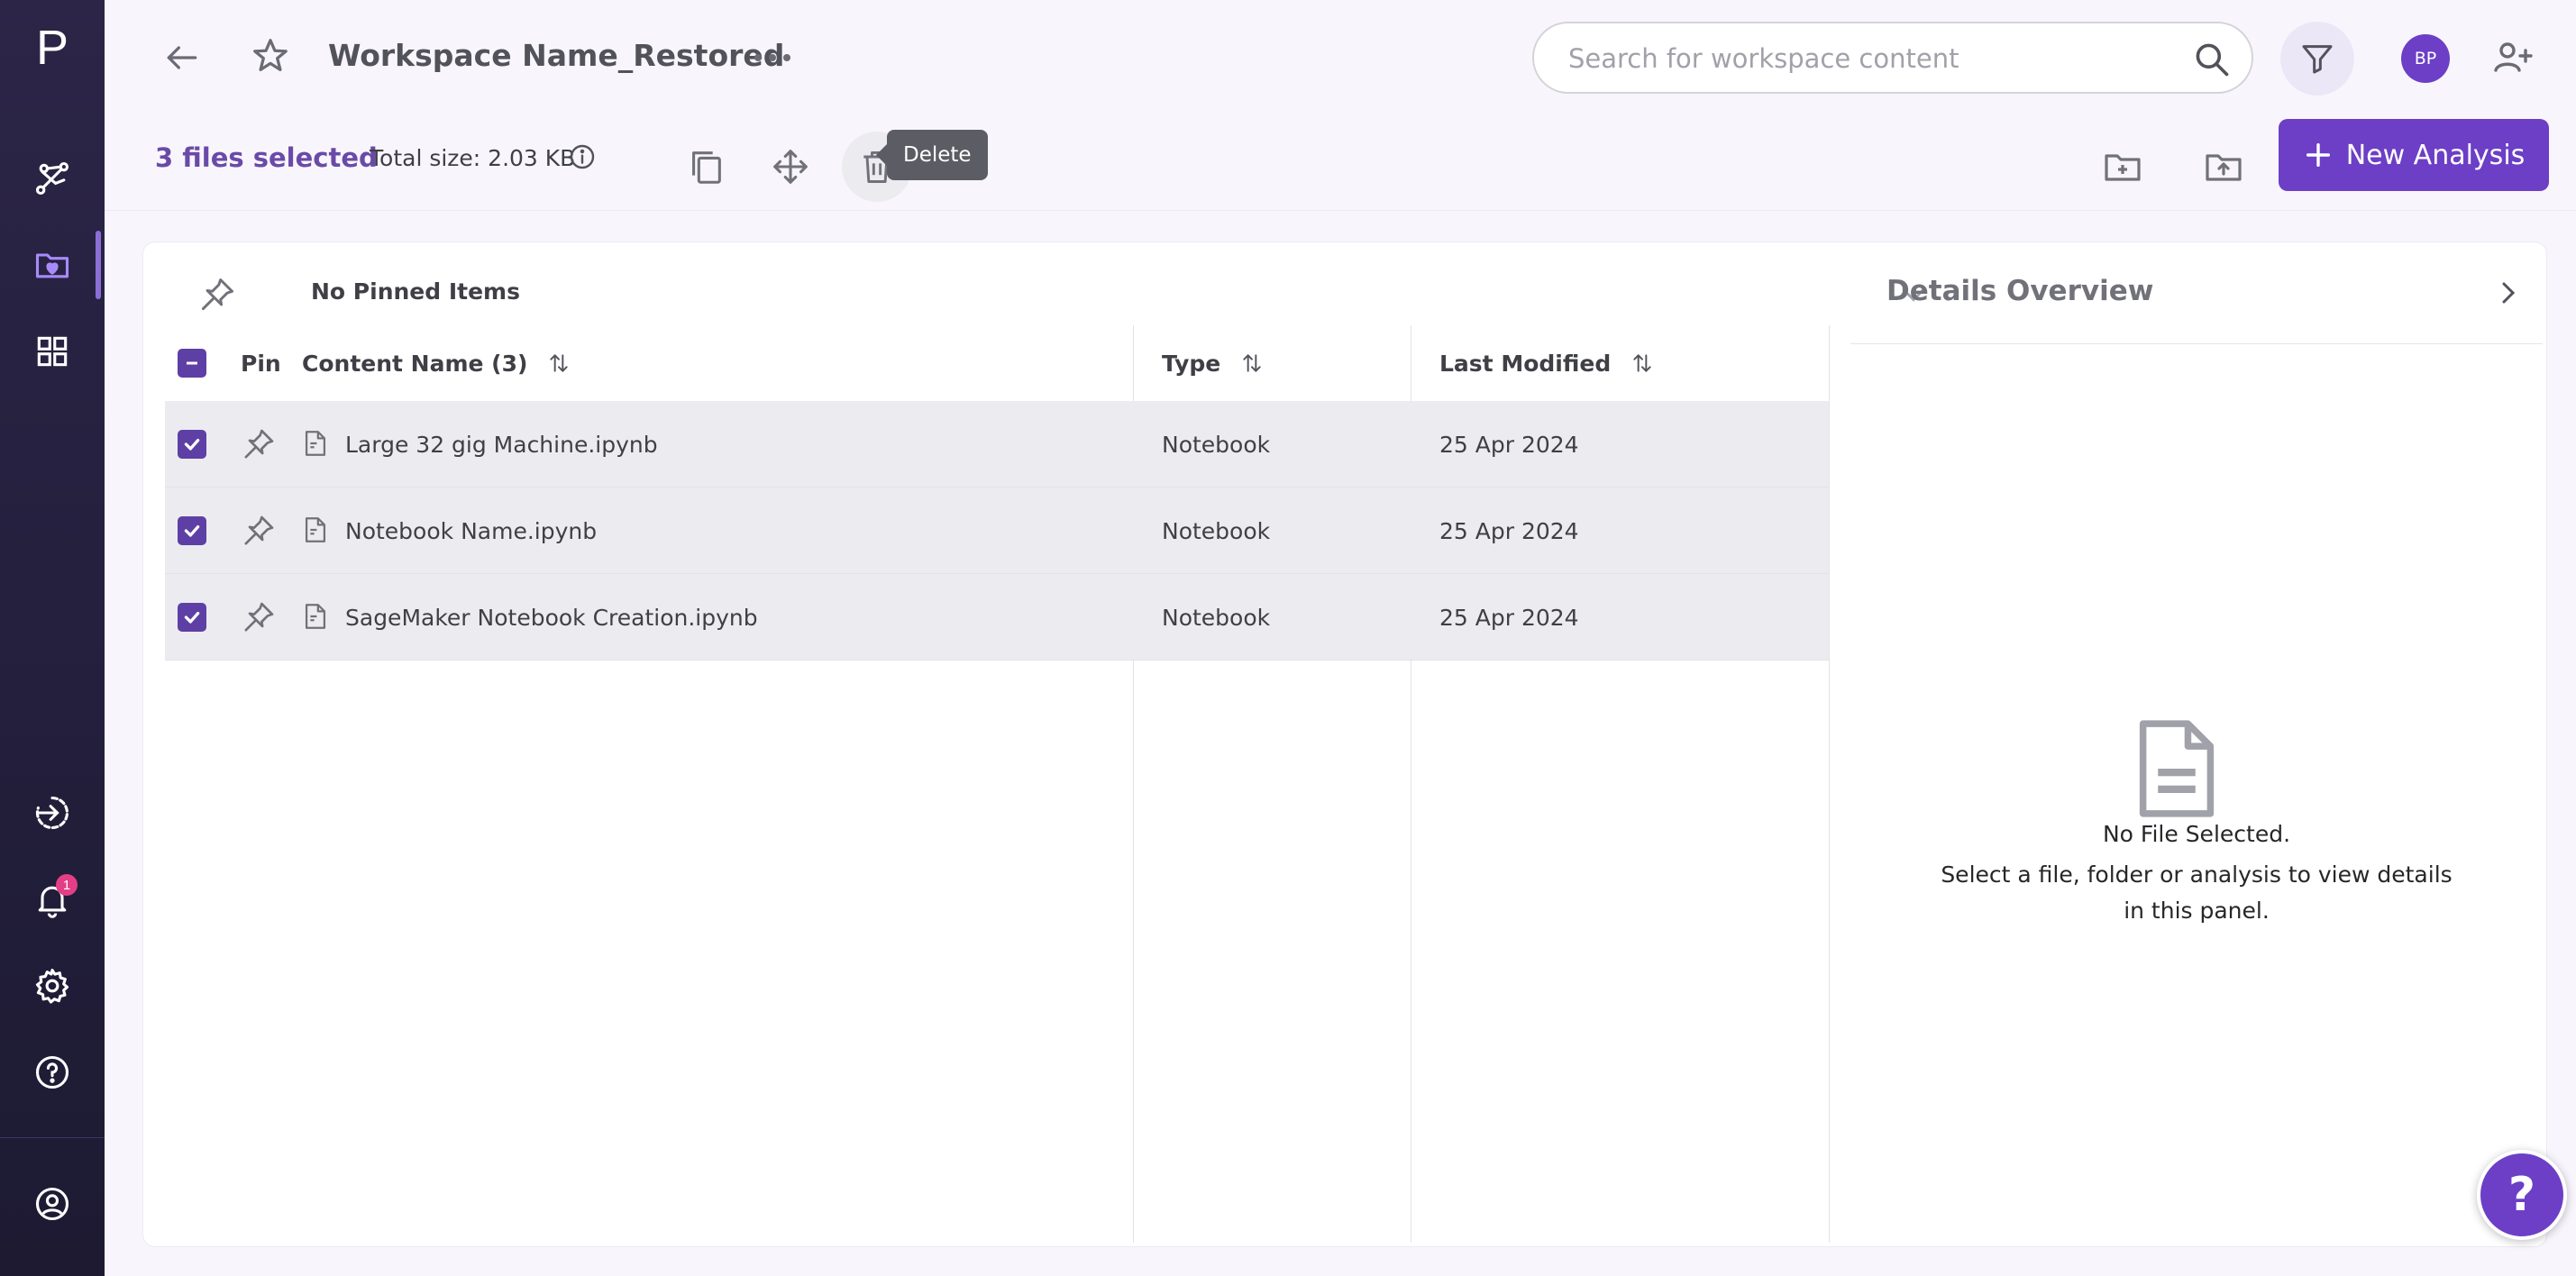 This screenshot has height=1276, width=2576. I want to click on logo-letter: P, so click(52, 48).